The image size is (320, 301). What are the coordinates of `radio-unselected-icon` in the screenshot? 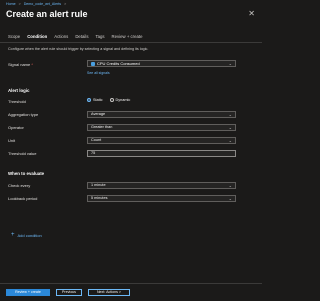 It's located at (111, 100).